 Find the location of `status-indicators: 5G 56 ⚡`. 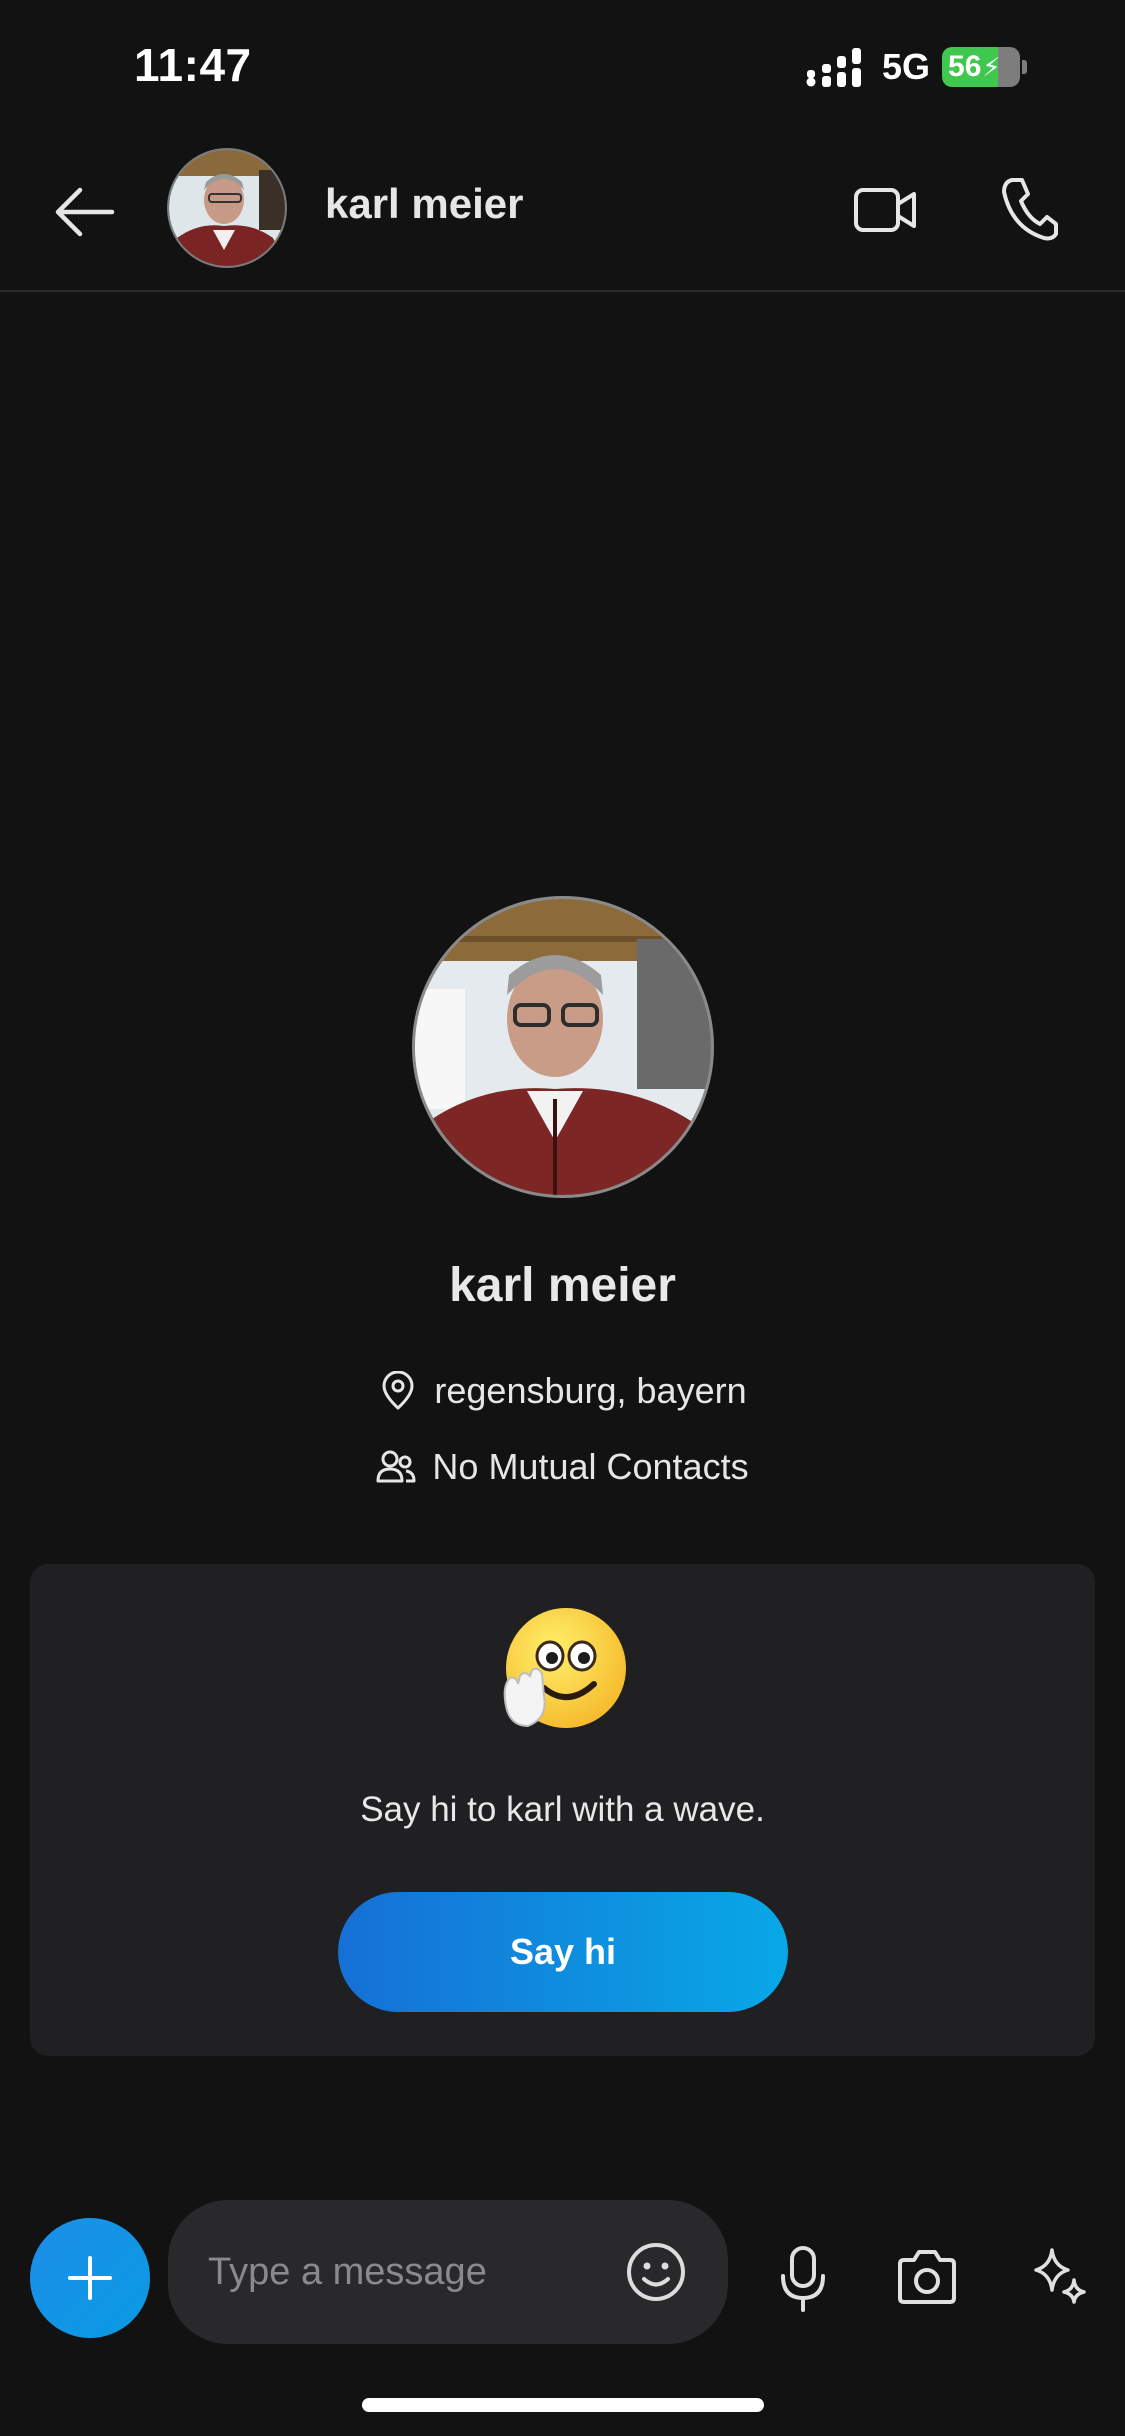

status-indicators: 5G 56 ⚡ is located at coordinates (917, 67).